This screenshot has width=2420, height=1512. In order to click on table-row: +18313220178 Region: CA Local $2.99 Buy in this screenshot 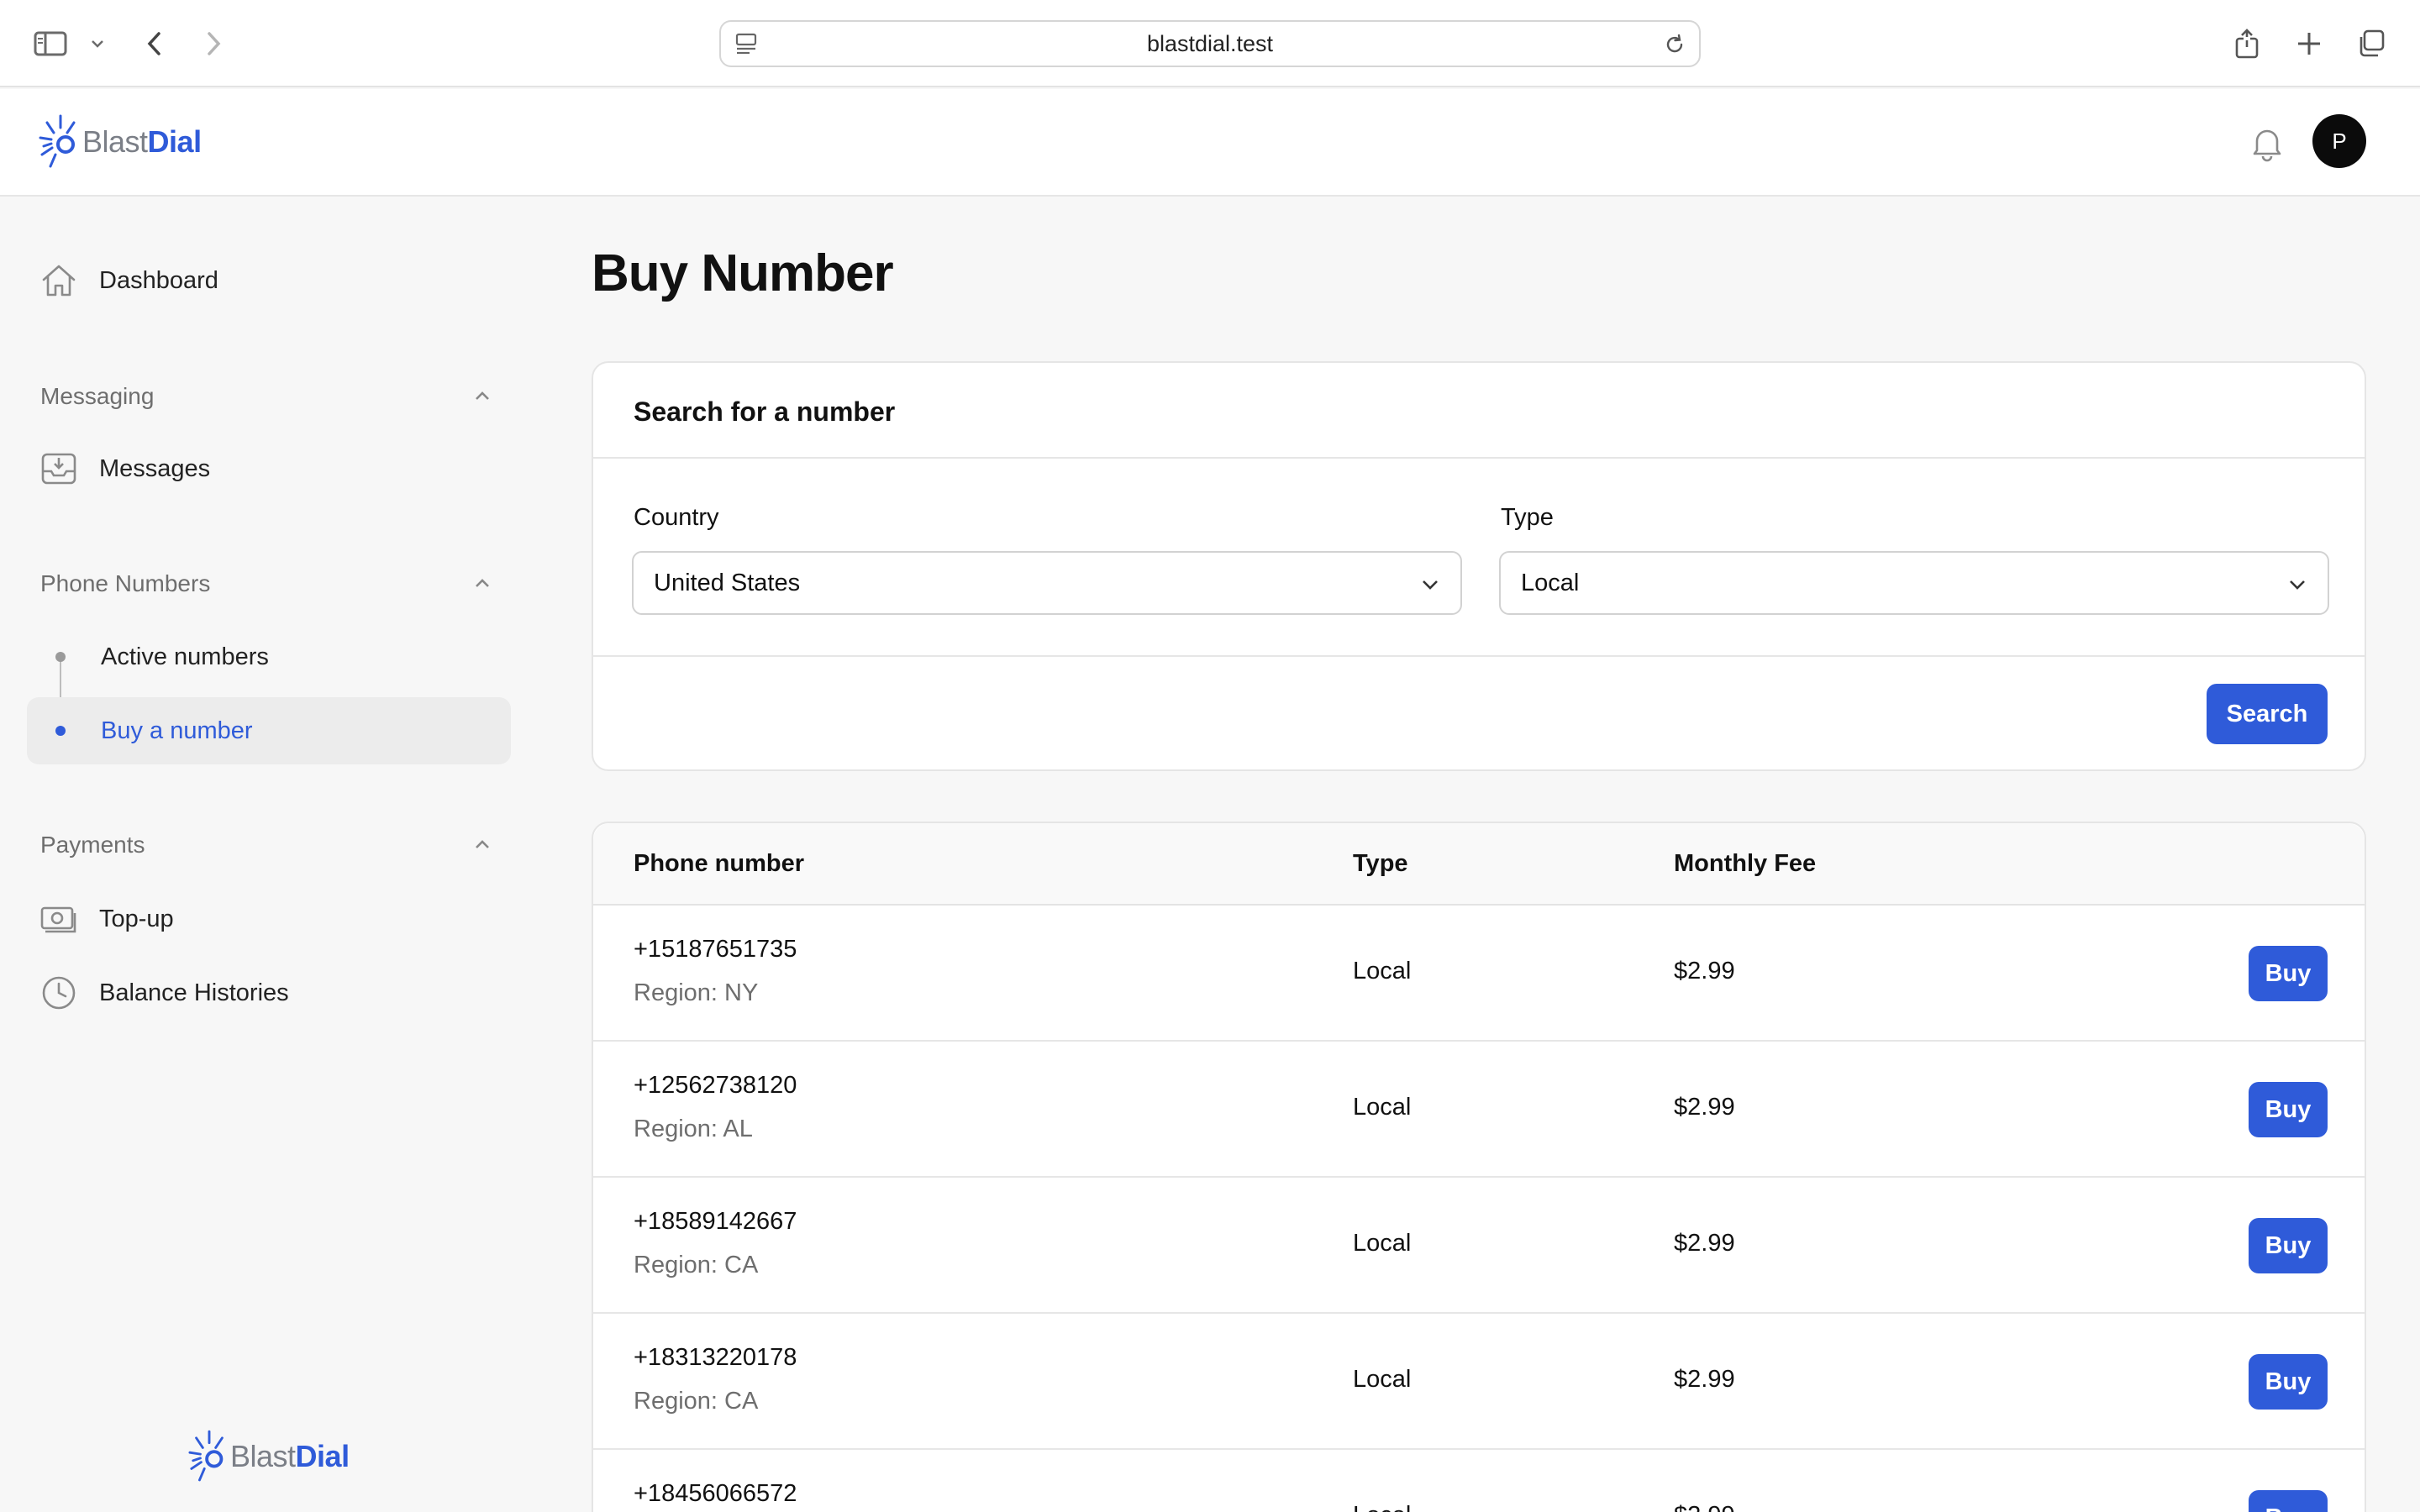, I will do `click(1479, 1382)`.